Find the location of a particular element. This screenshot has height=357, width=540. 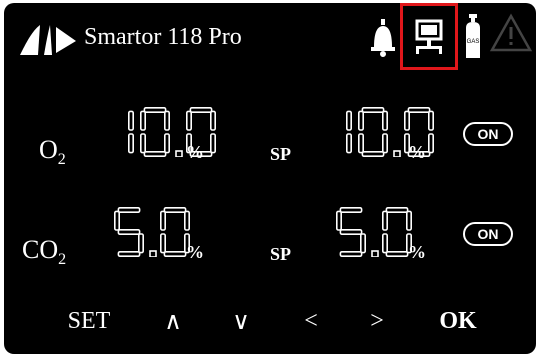

o2-sp-label: SP is located at coordinates (281, 154).